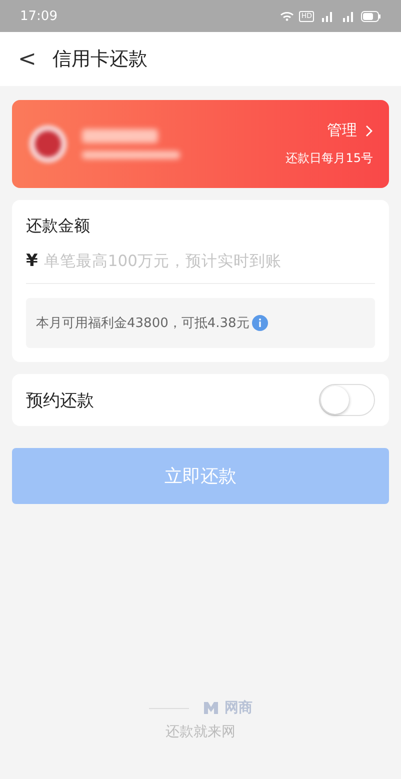 The width and height of the screenshot is (401, 779). What do you see at coordinates (58, 226) in the screenshot?
I see `section-label: 还款金额` at bounding box center [58, 226].